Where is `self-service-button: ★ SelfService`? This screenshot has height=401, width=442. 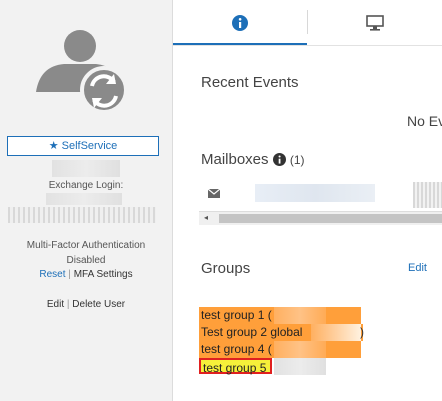 self-service-button: ★ SelfService is located at coordinates (83, 146).